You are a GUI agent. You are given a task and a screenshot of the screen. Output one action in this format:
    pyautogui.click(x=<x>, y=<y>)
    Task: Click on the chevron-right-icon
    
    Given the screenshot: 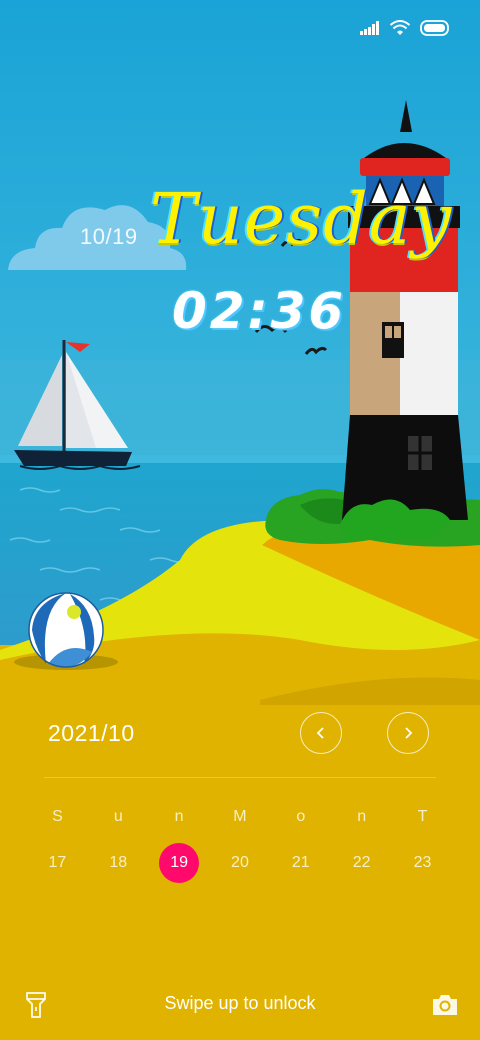 What is the action you would take?
    pyautogui.click(x=409, y=733)
    